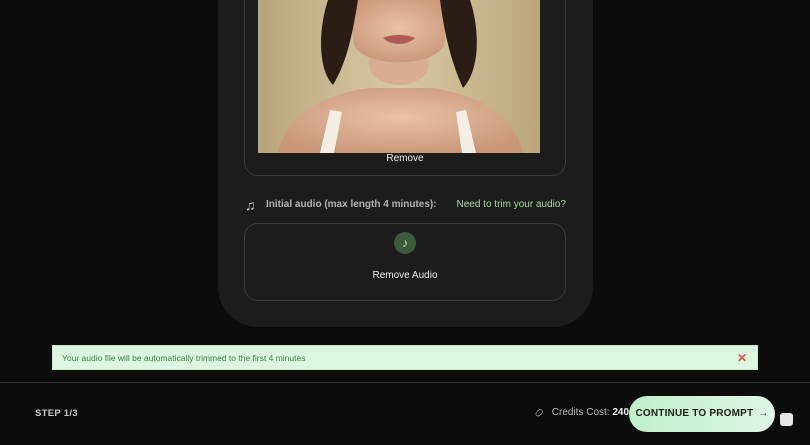 This screenshot has width=810, height=445. What do you see at coordinates (351, 204) in the screenshot?
I see `audio-label: Initial audio (max length 4 minutes):` at bounding box center [351, 204].